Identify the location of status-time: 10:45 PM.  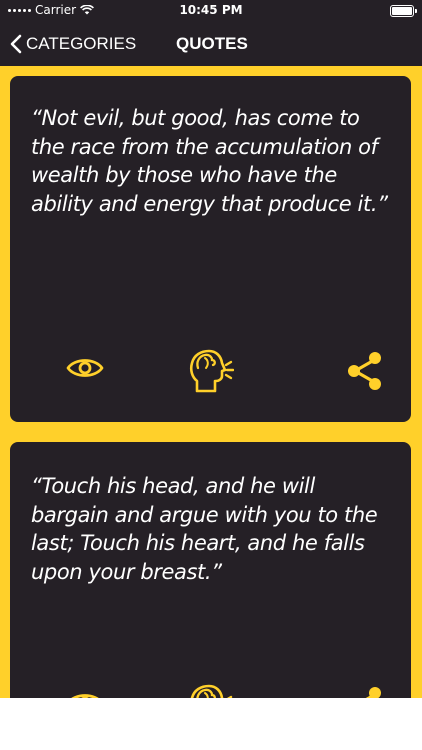
(211, 10).